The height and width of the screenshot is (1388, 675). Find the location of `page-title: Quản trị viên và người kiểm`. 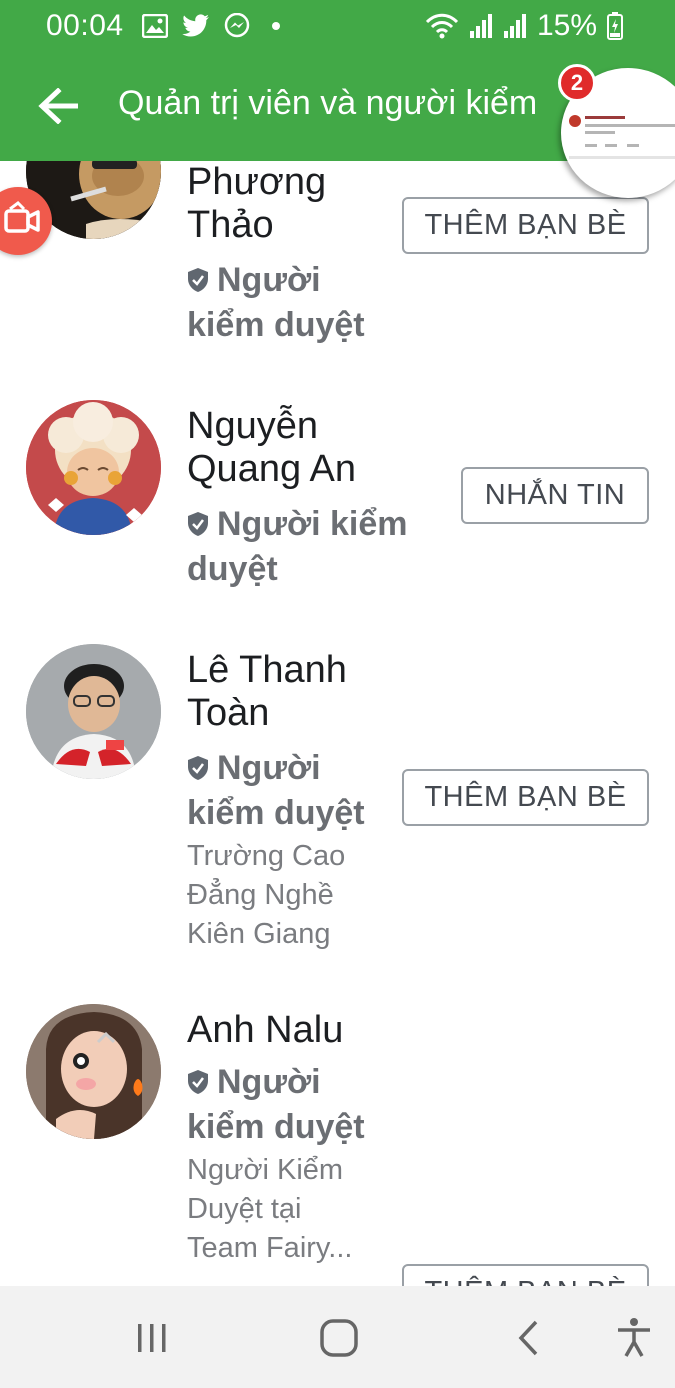

page-title: Quản trị viên và người kiểm is located at coordinates (328, 103).